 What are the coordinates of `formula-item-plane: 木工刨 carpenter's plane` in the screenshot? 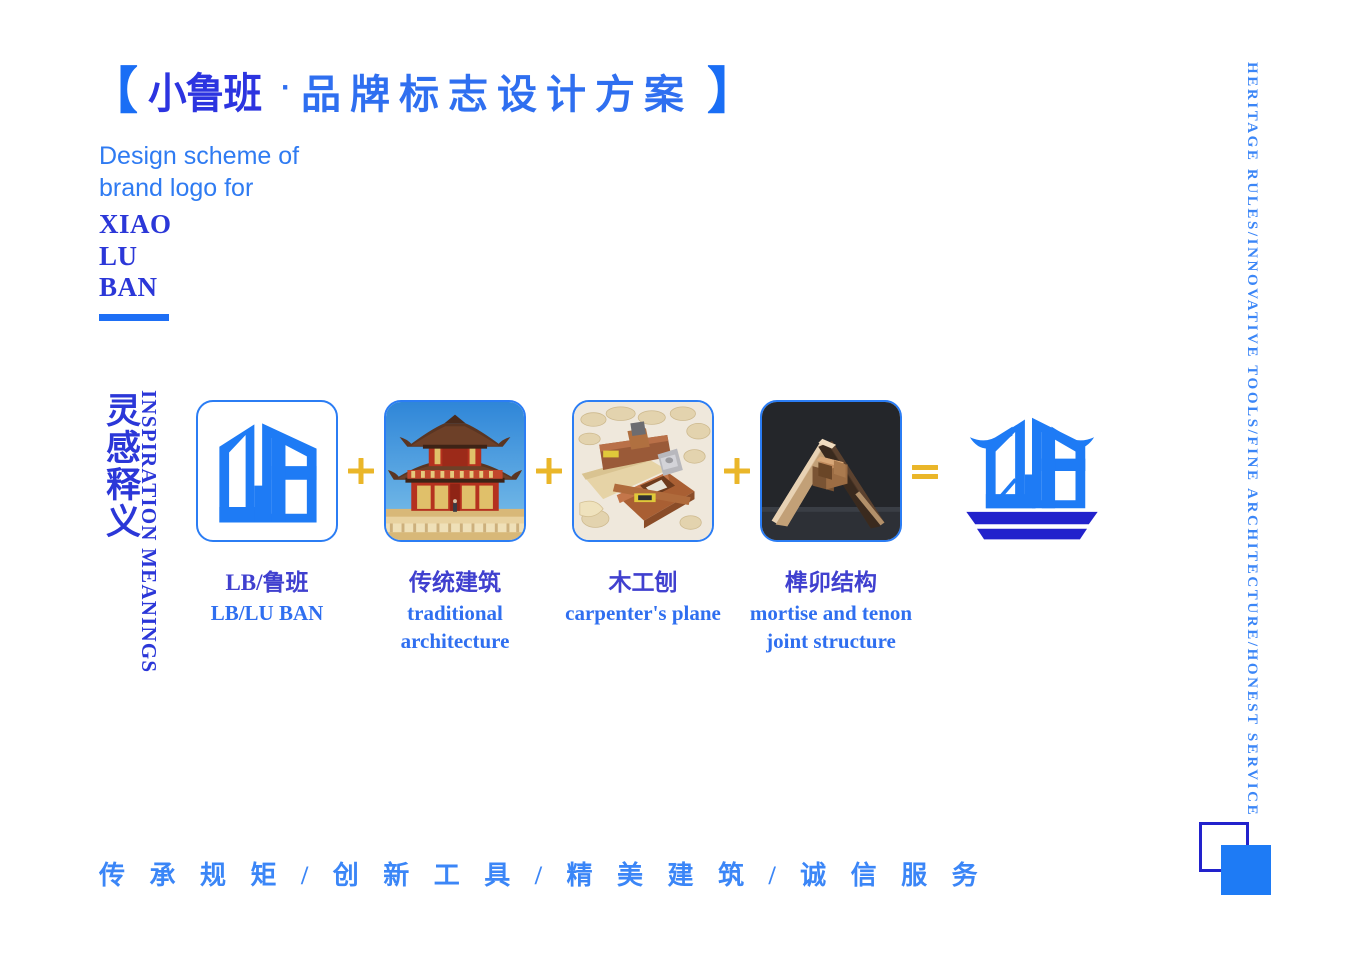 It's located at (643, 512).